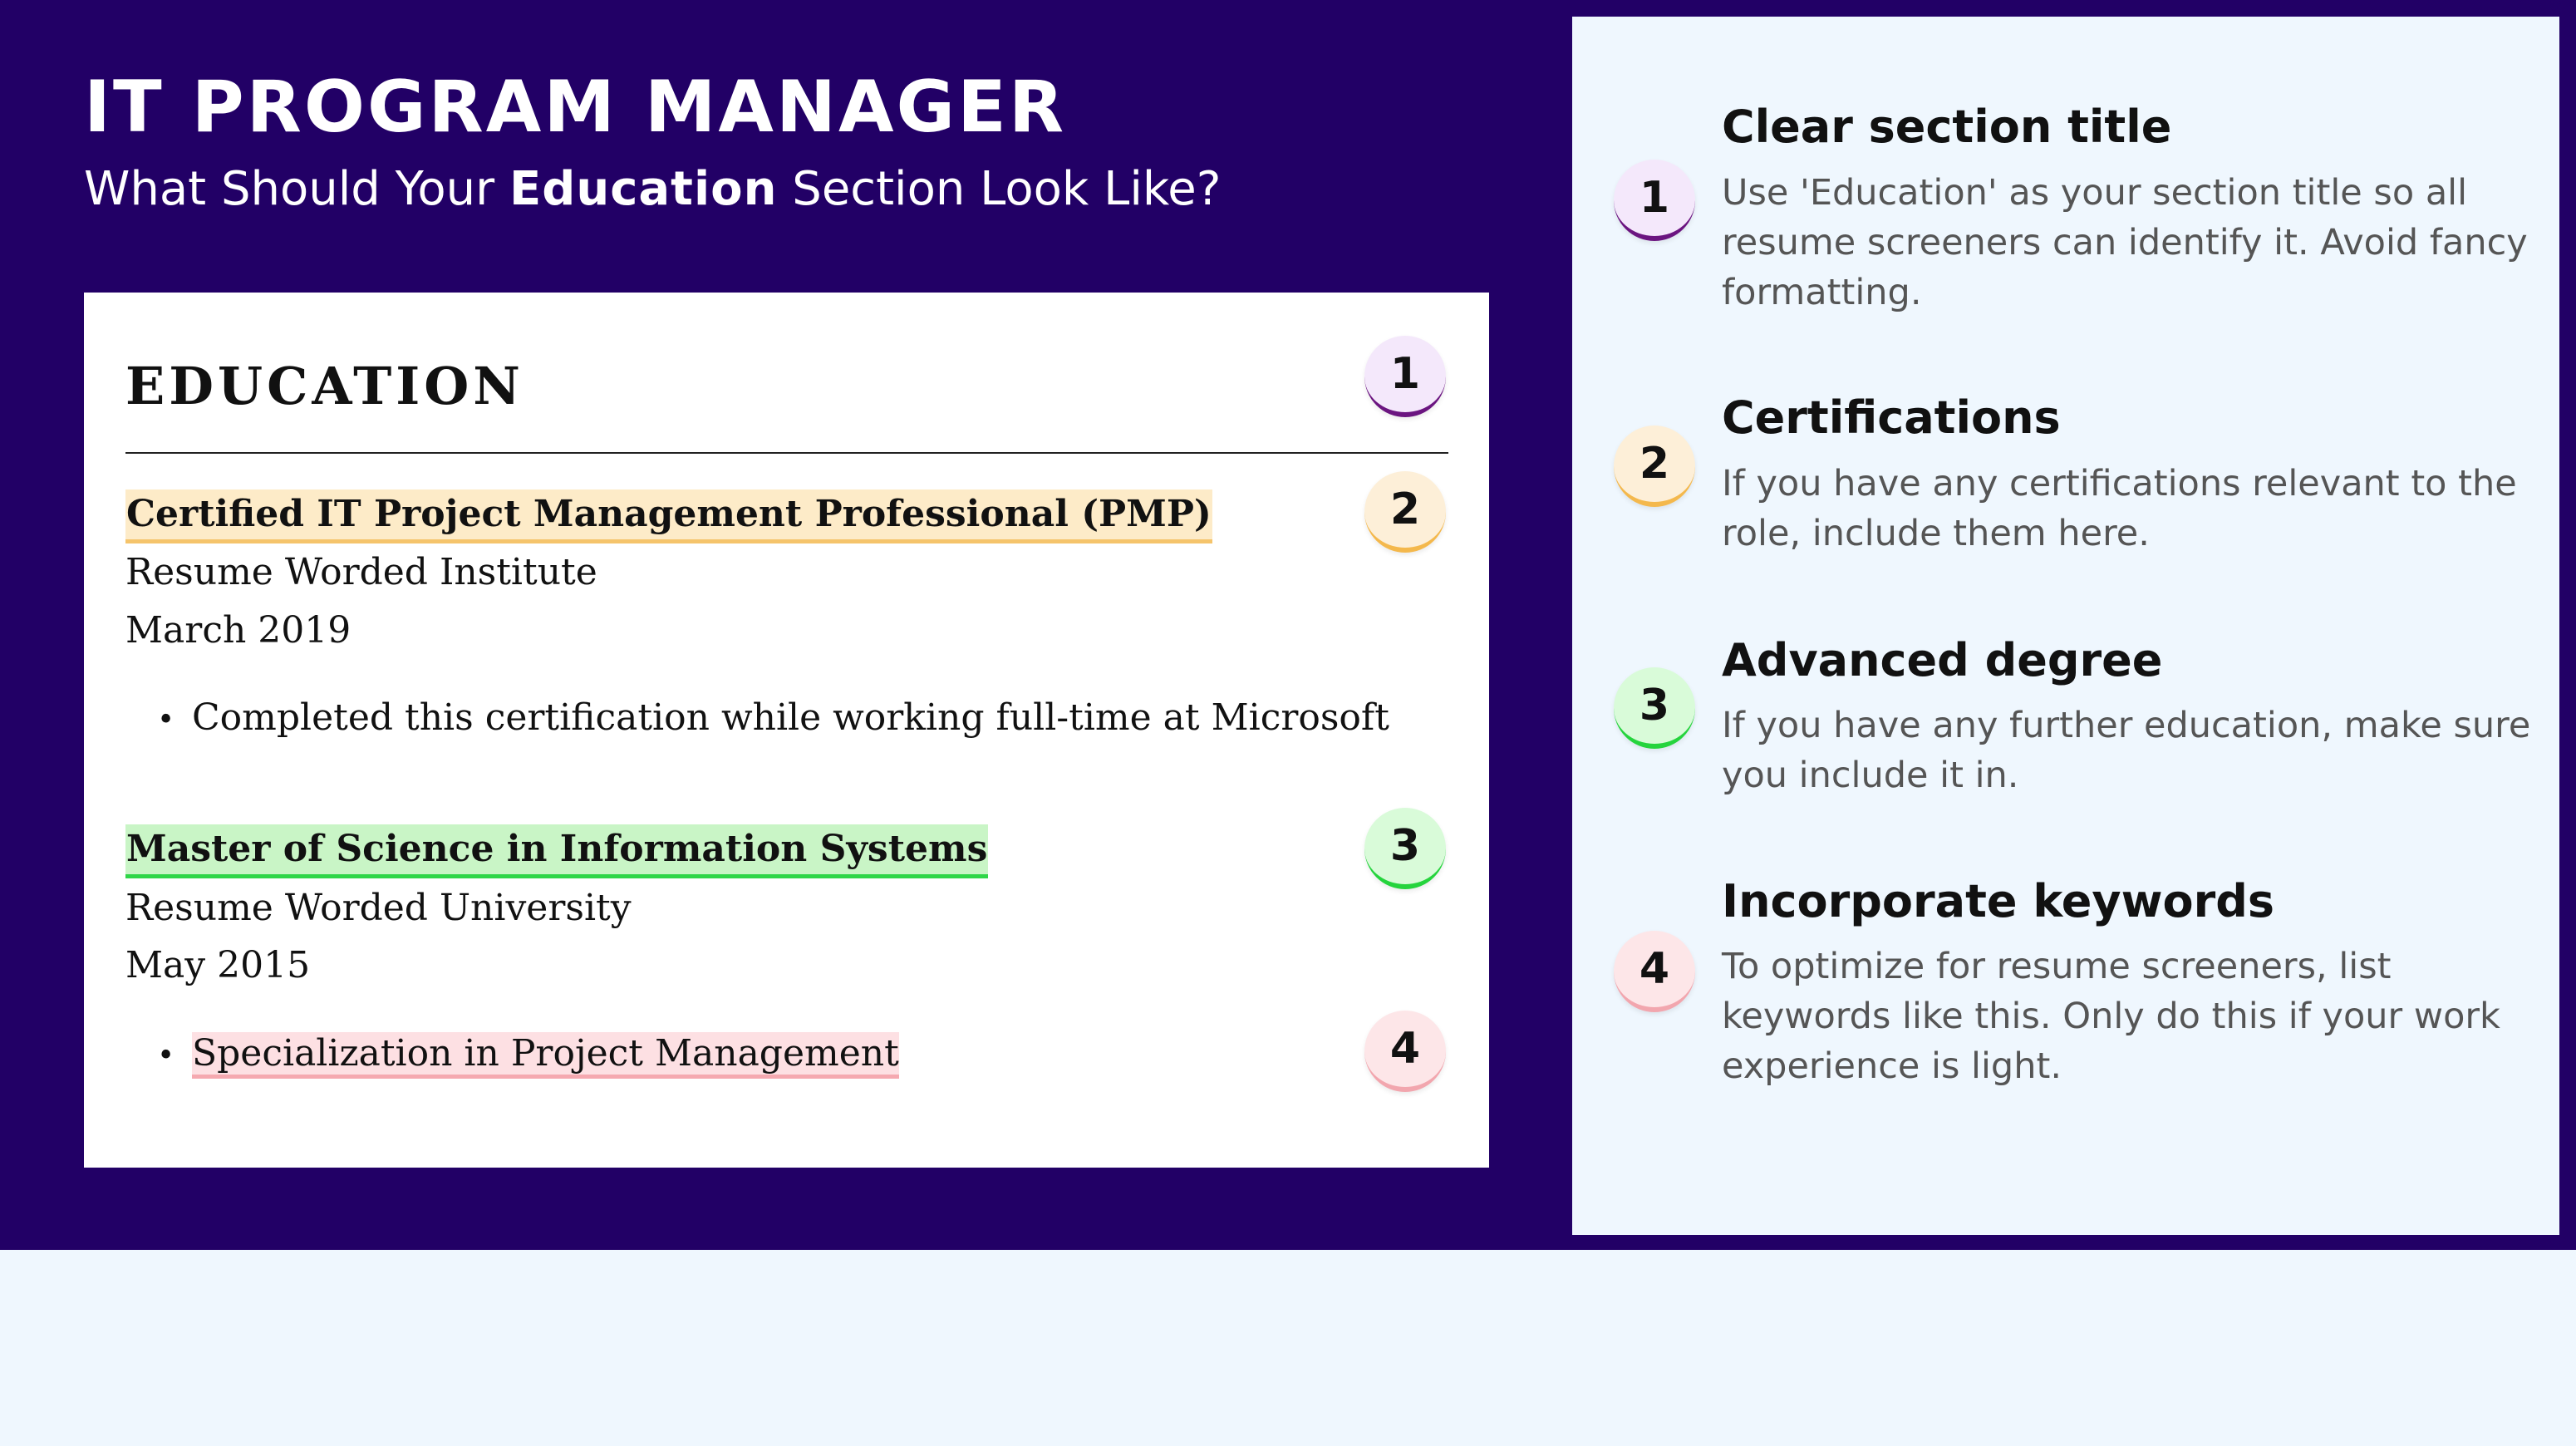 The height and width of the screenshot is (1446, 2576). Describe the element at coordinates (545, 1055) in the screenshot. I see `keywords-text: Specialization in Project Management` at that location.